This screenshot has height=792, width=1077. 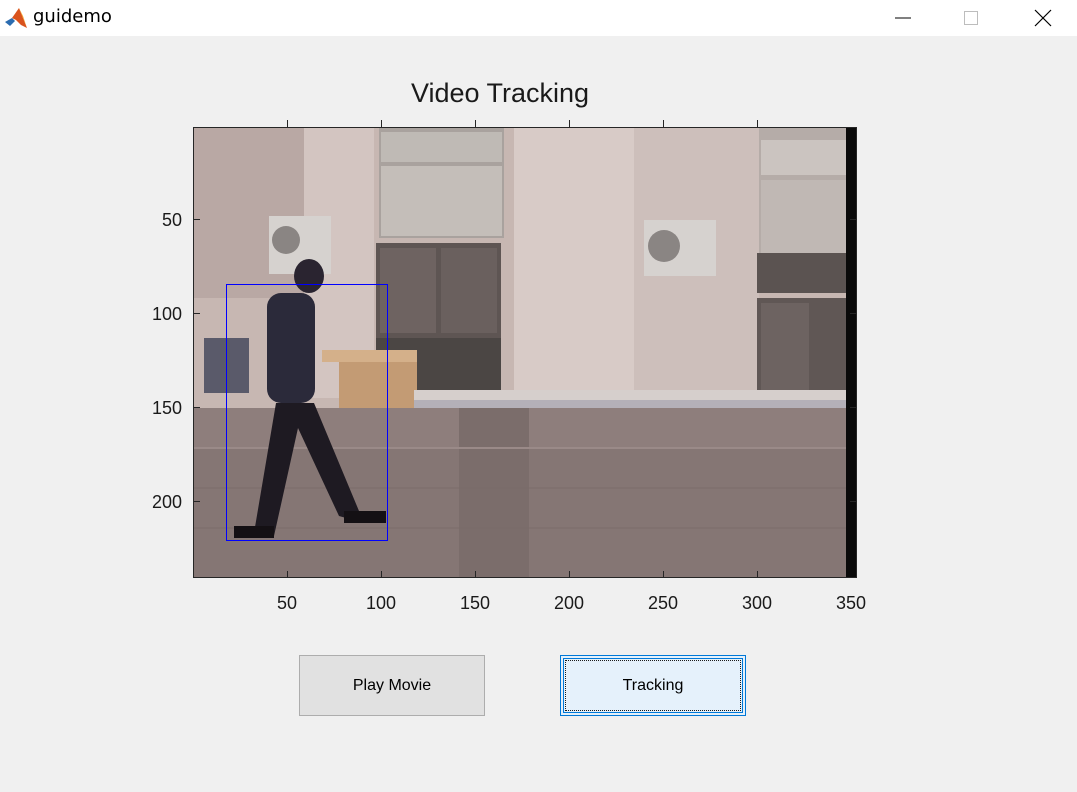 What do you see at coordinates (475, 603) in the screenshot?
I see `x-tick-label: 150` at bounding box center [475, 603].